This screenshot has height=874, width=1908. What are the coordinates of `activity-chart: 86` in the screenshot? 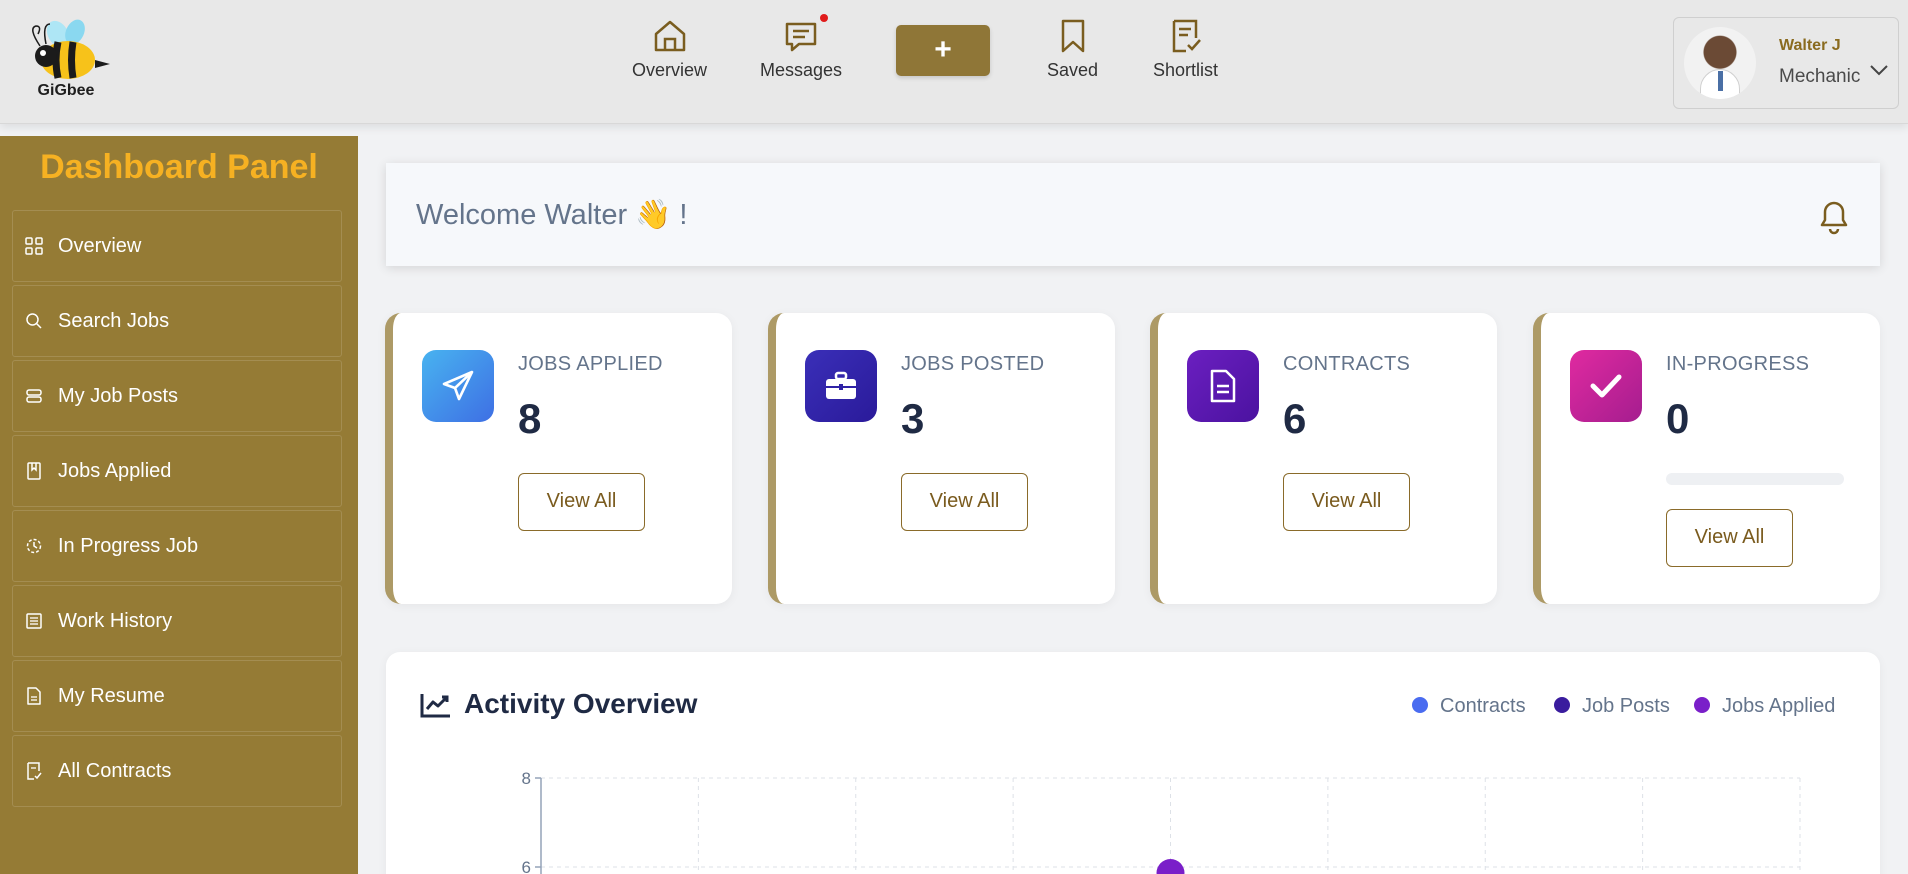 It's located at (1161, 821).